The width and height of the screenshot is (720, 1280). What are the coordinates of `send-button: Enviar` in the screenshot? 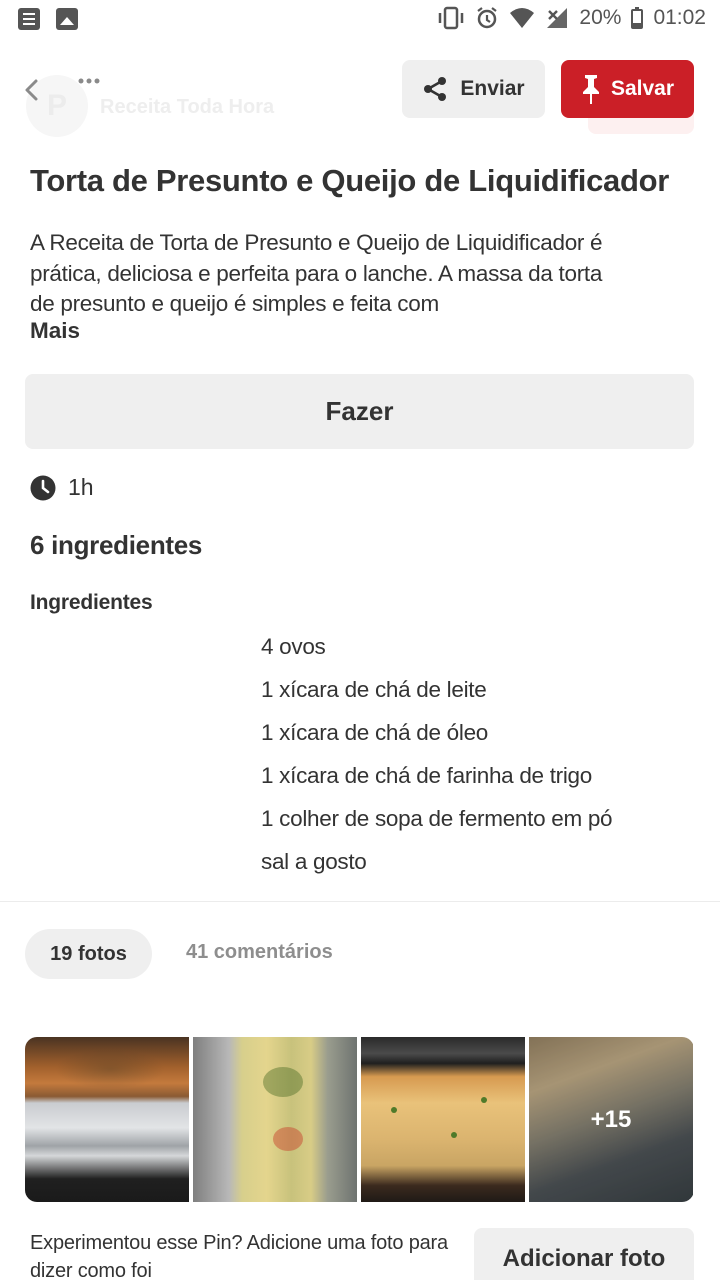 It's located at (473, 89).